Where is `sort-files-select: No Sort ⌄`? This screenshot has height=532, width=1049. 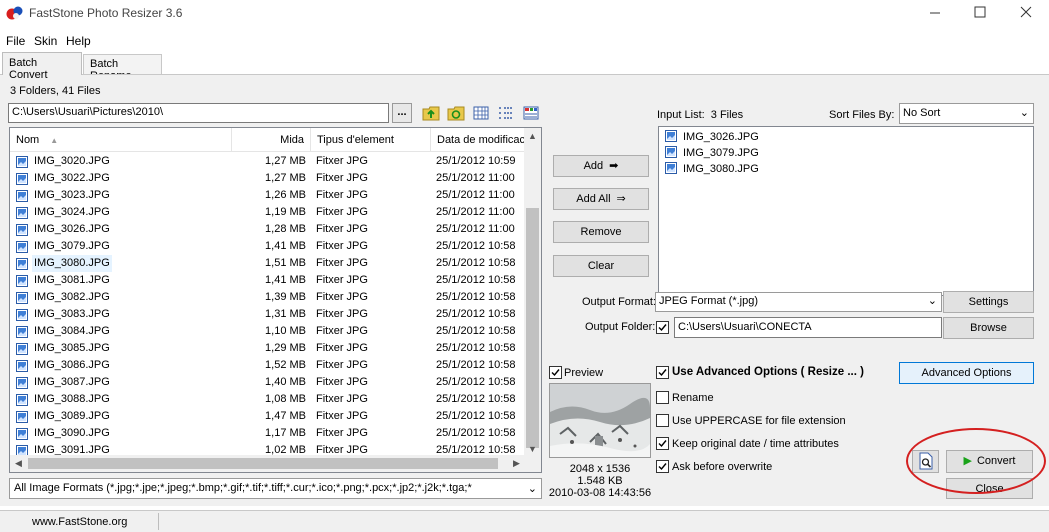
sort-files-select: No Sort ⌄ is located at coordinates (966, 113).